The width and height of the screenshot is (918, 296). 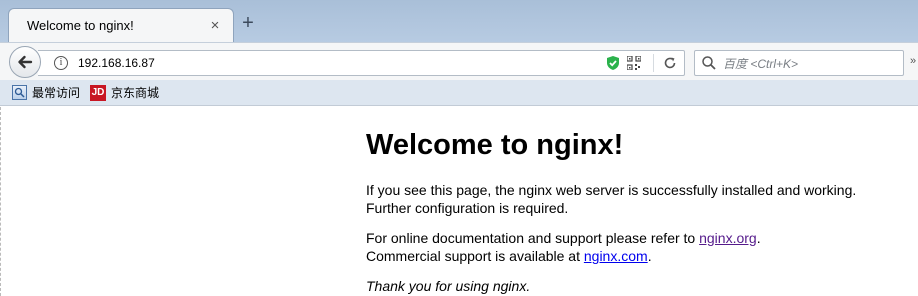 I want to click on tab-title: Welcome to nginx!, so click(x=80, y=25).